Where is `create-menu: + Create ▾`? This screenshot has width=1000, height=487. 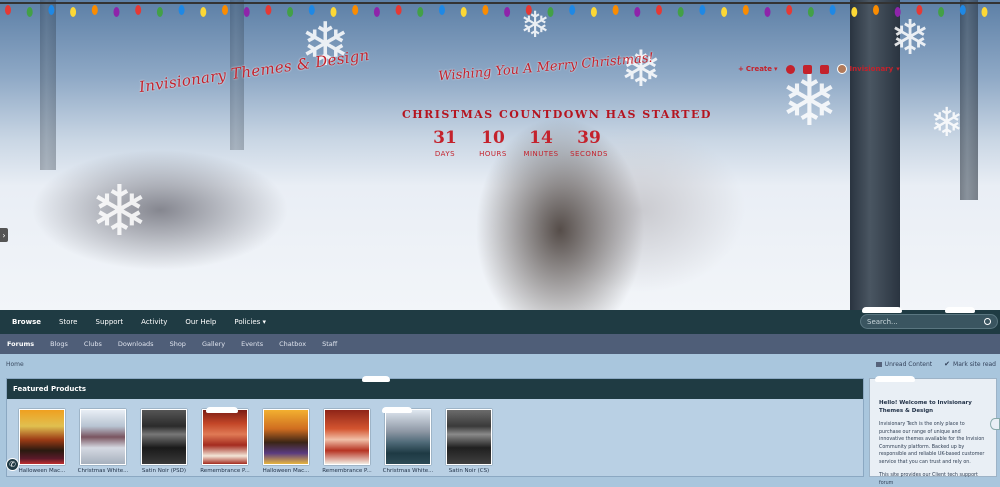 create-menu: + Create ▾ is located at coordinates (758, 69).